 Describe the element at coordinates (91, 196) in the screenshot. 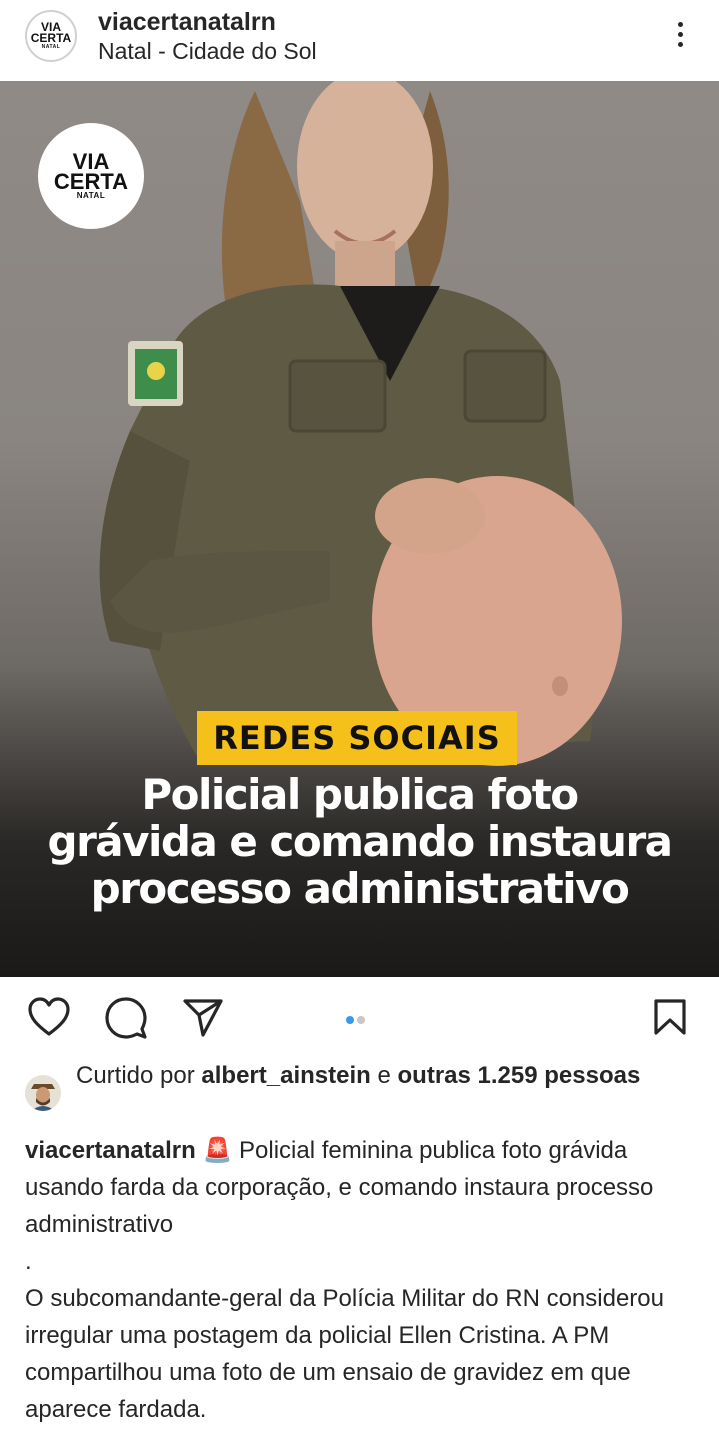

I see `badge-logo-natal: NATAL` at that location.